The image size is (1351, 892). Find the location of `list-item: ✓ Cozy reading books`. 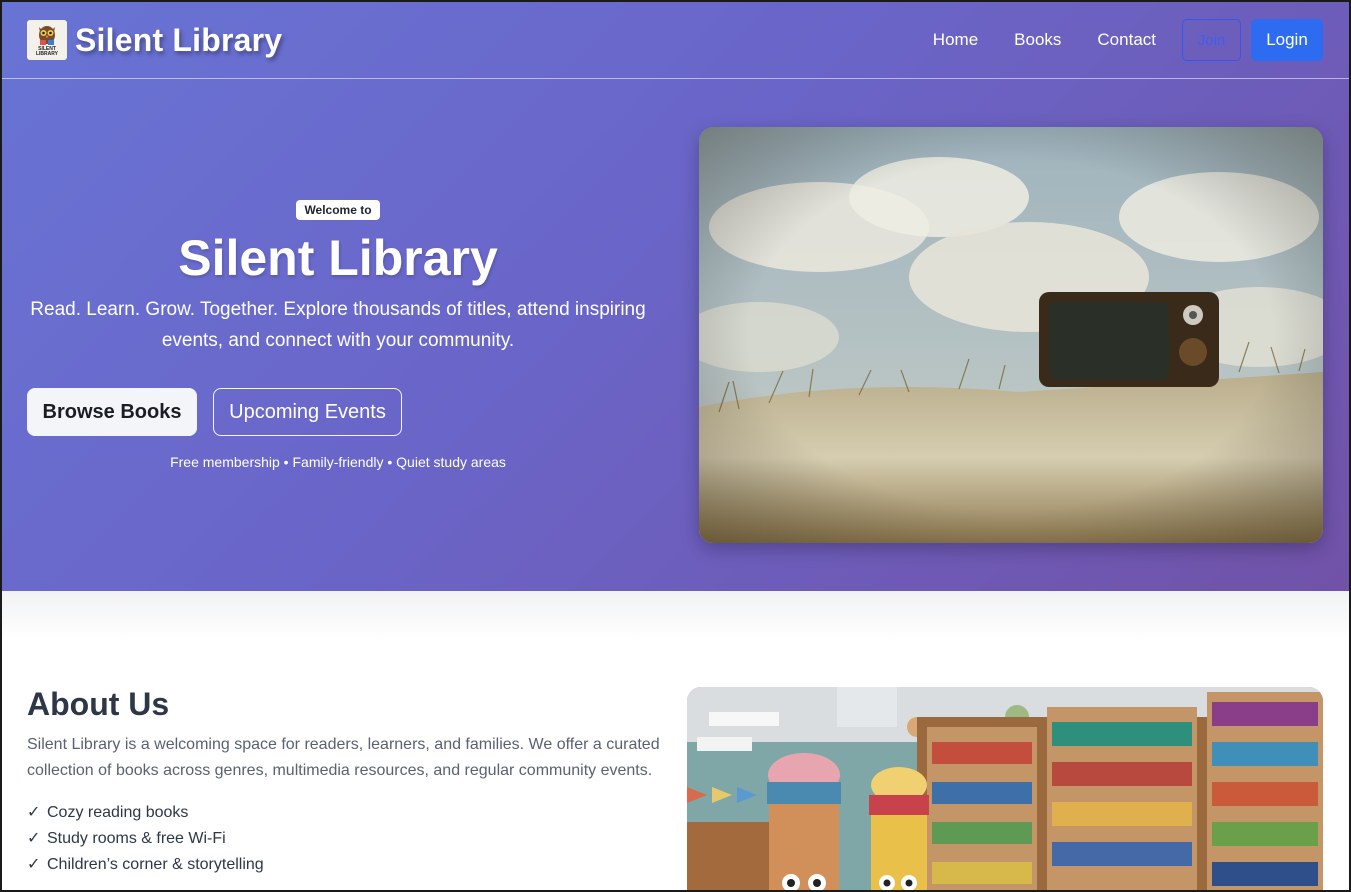

list-item: ✓ Cozy reading books is located at coordinates (145, 813).